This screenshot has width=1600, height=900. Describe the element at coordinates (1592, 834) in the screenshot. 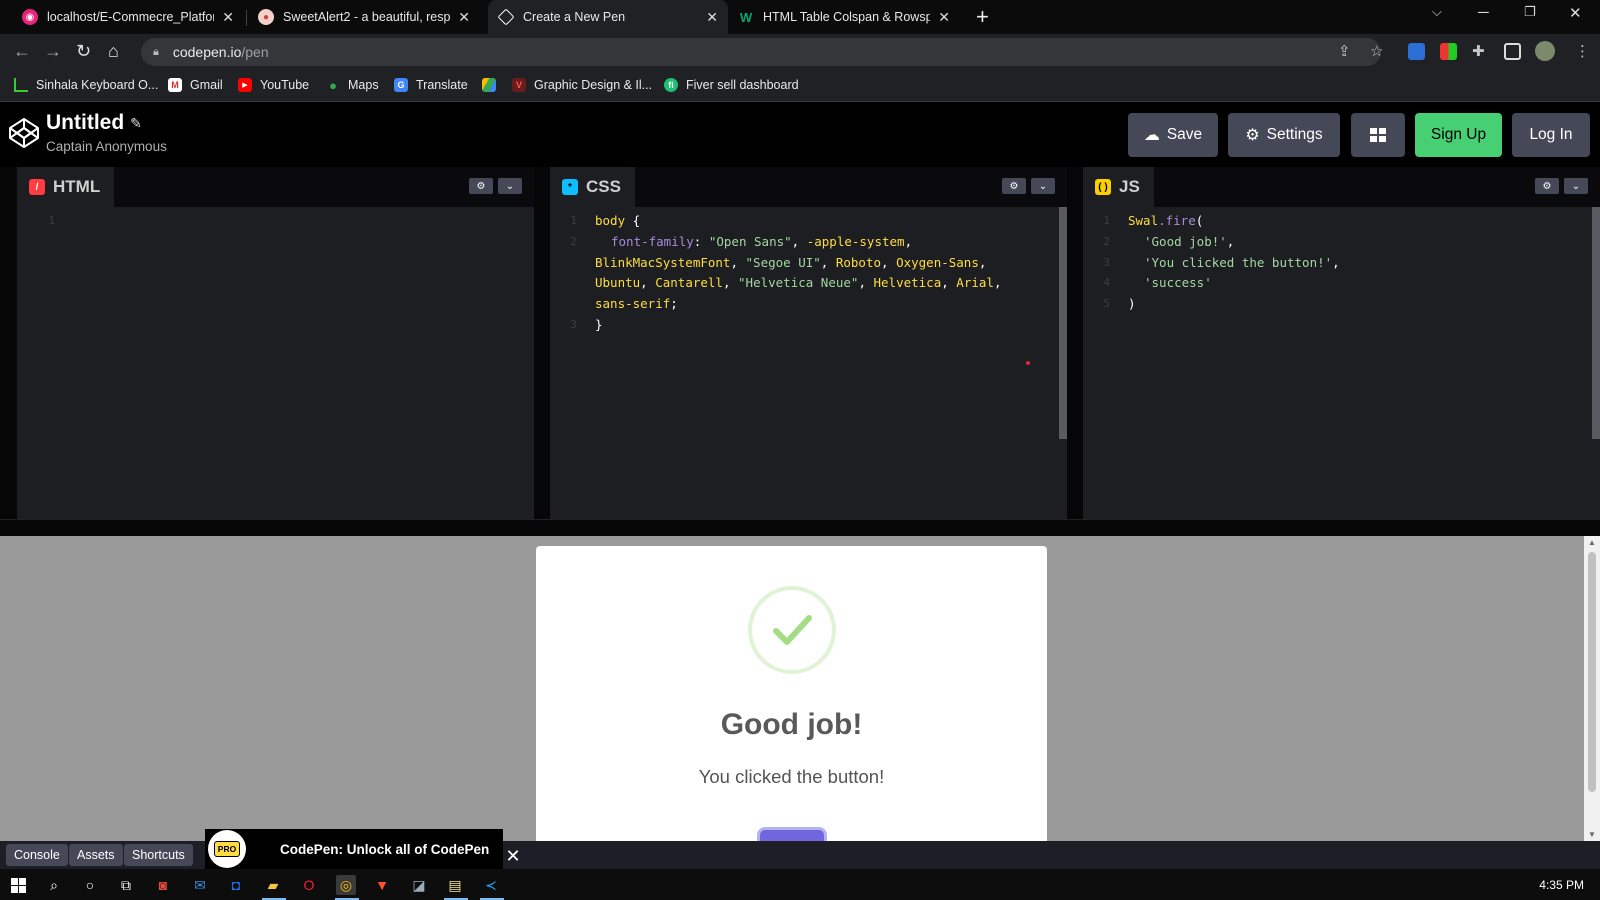

I see `scroll-down-icon: ▼` at that location.